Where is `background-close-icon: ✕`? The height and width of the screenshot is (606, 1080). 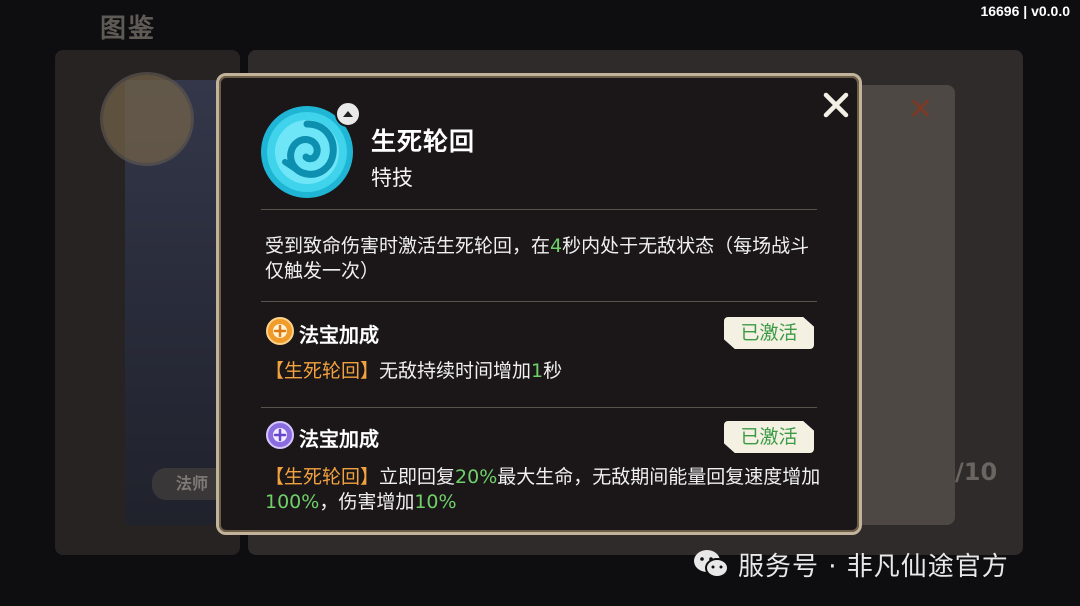
background-close-icon: ✕ is located at coordinates (921, 109).